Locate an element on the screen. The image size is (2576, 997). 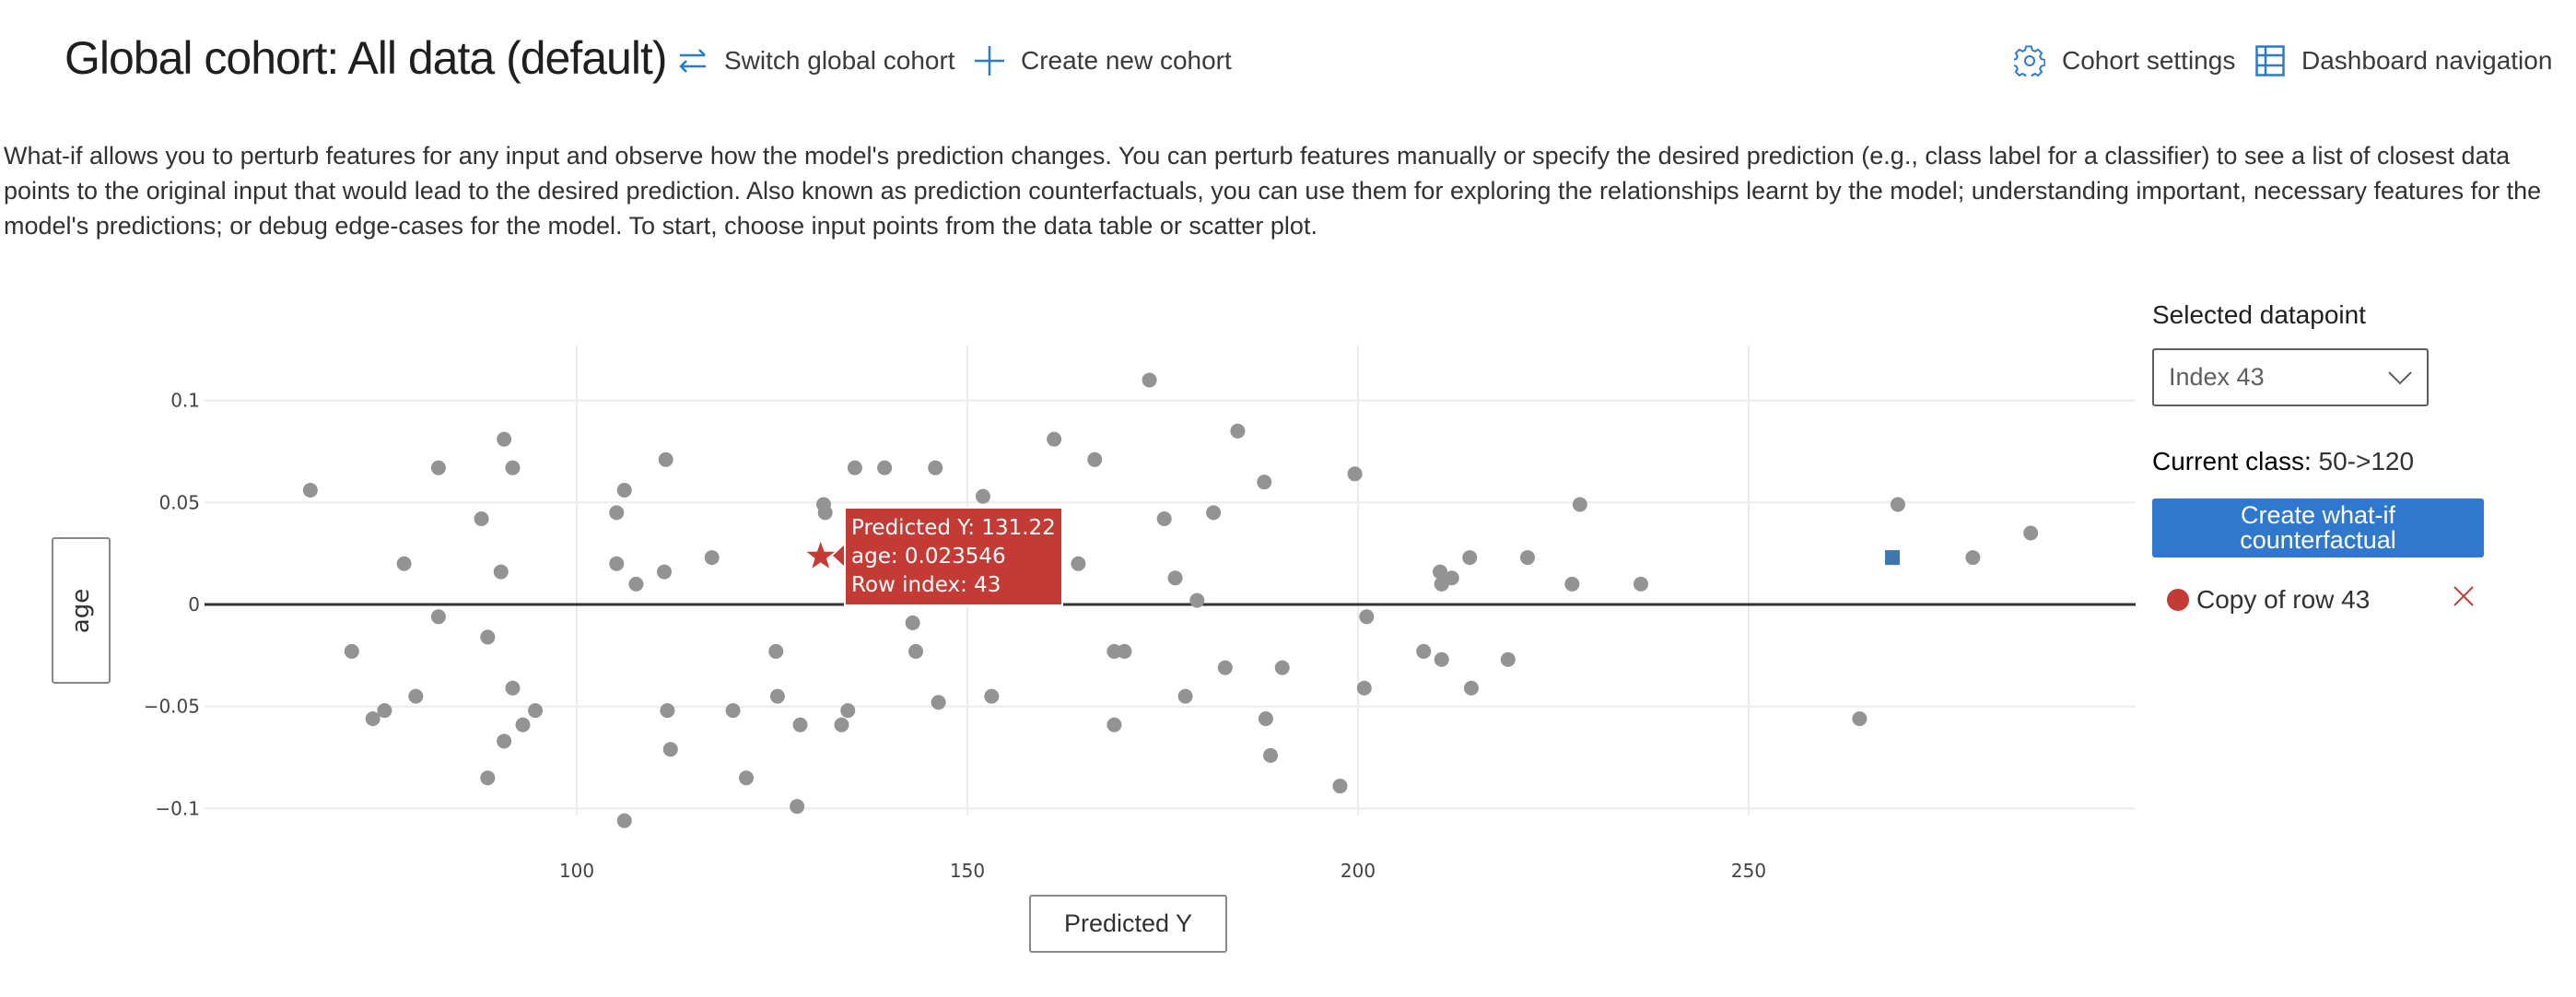
counterfactual-point is located at coordinates (1893, 558).